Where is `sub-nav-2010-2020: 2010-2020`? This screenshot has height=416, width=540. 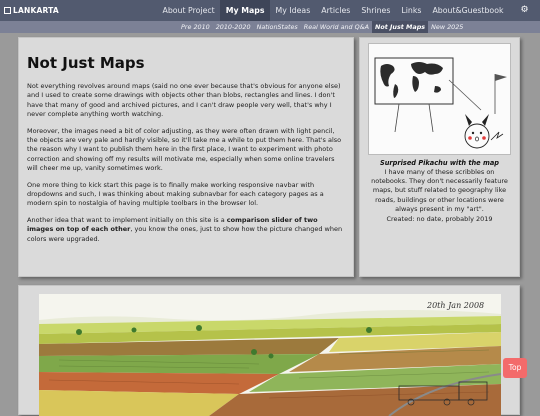 sub-nav-2010-2020: 2010-2020 is located at coordinates (233, 27).